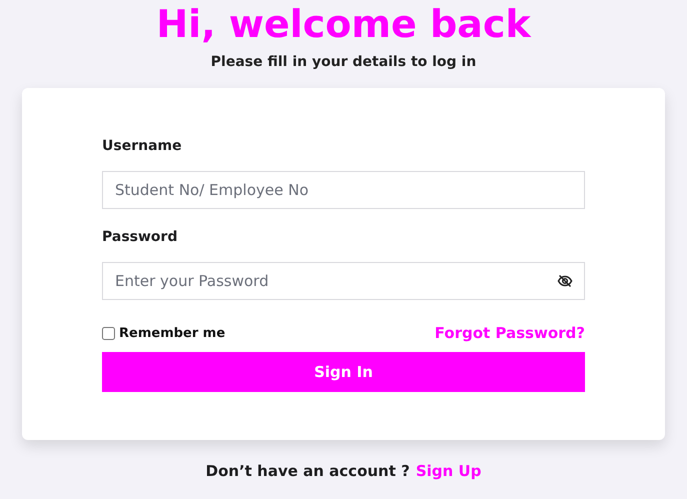 The height and width of the screenshot is (499, 687). I want to click on footer-text: Don’t have an account ?, so click(308, 471).